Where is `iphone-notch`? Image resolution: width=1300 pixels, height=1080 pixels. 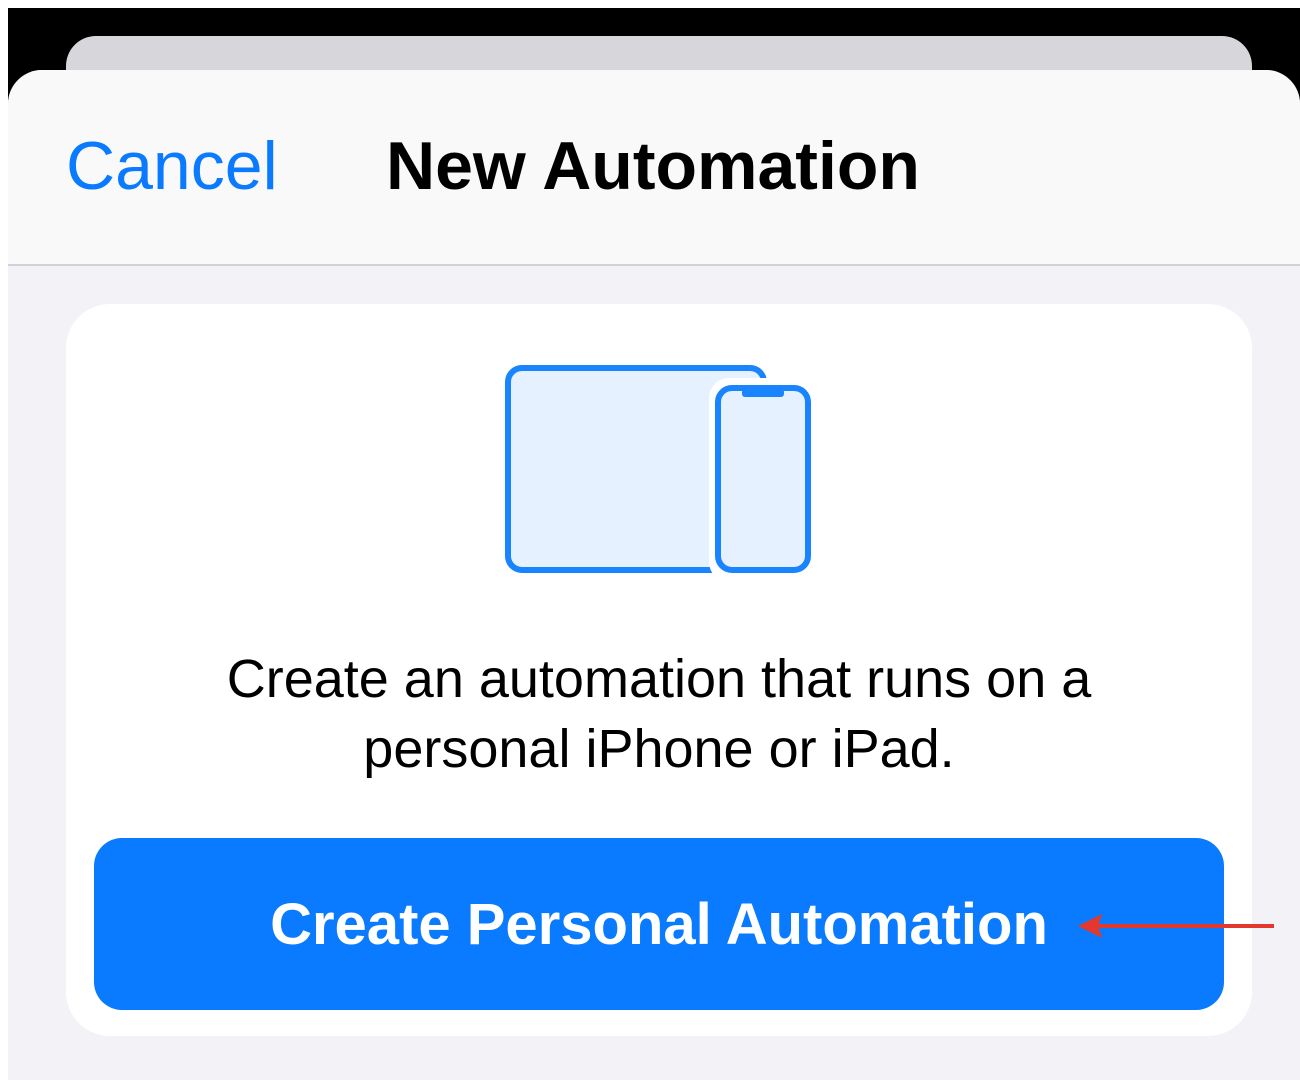 iphone-notch is located at coordinates (763, 393).